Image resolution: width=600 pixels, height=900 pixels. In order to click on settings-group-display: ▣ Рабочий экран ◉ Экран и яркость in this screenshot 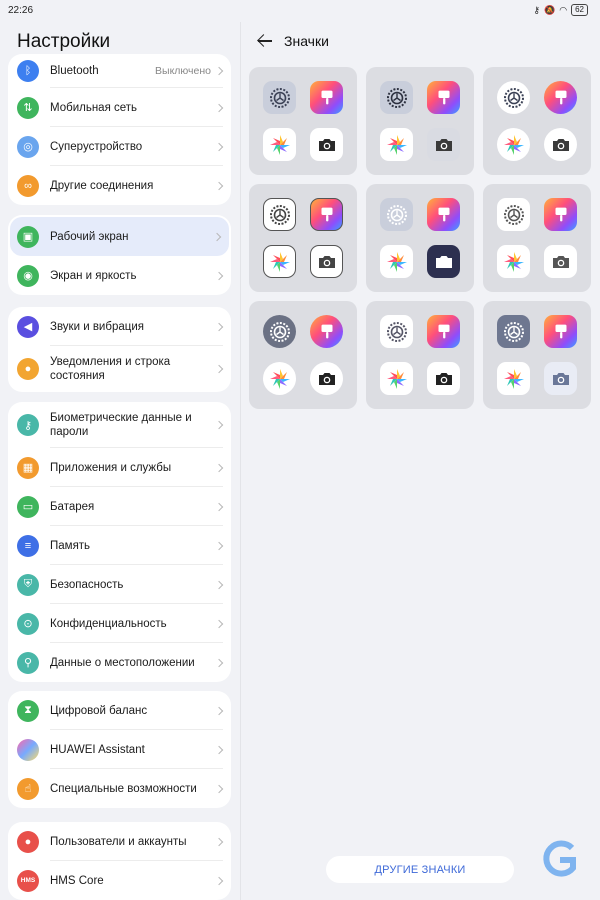, I will do `click(119, 255)`.